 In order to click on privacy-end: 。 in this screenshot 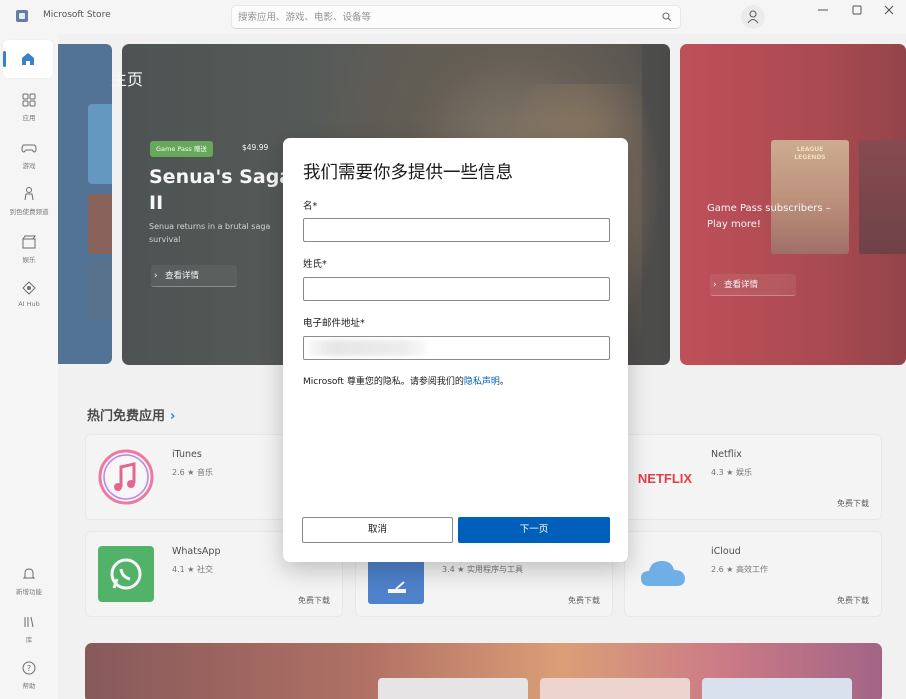, I will do `click(504, 382)`.